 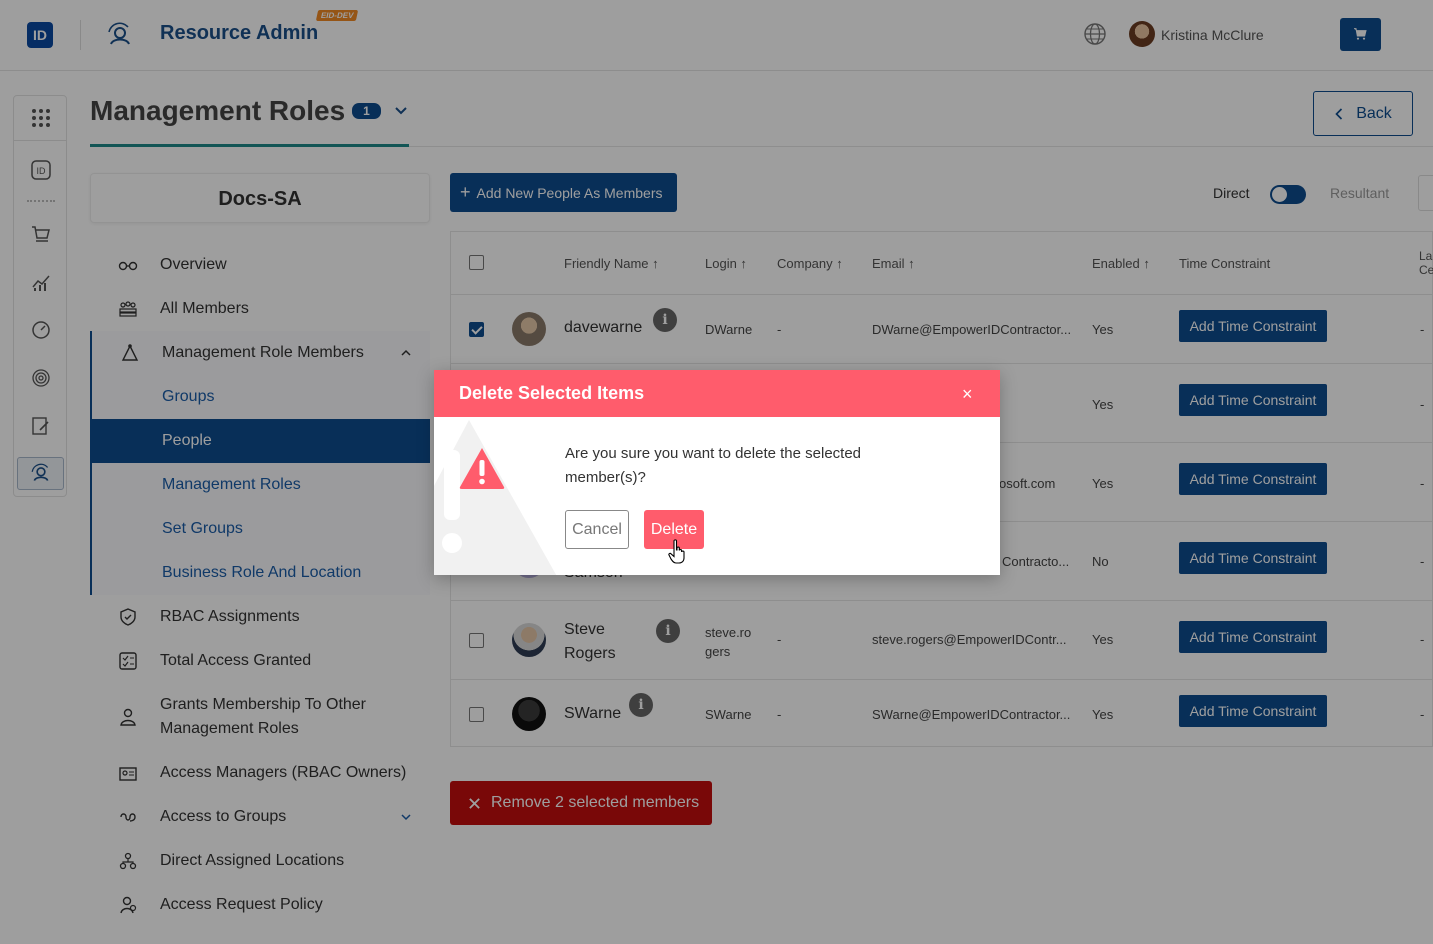 I want to click on close-icon: ×, so click(x=967, y=394).